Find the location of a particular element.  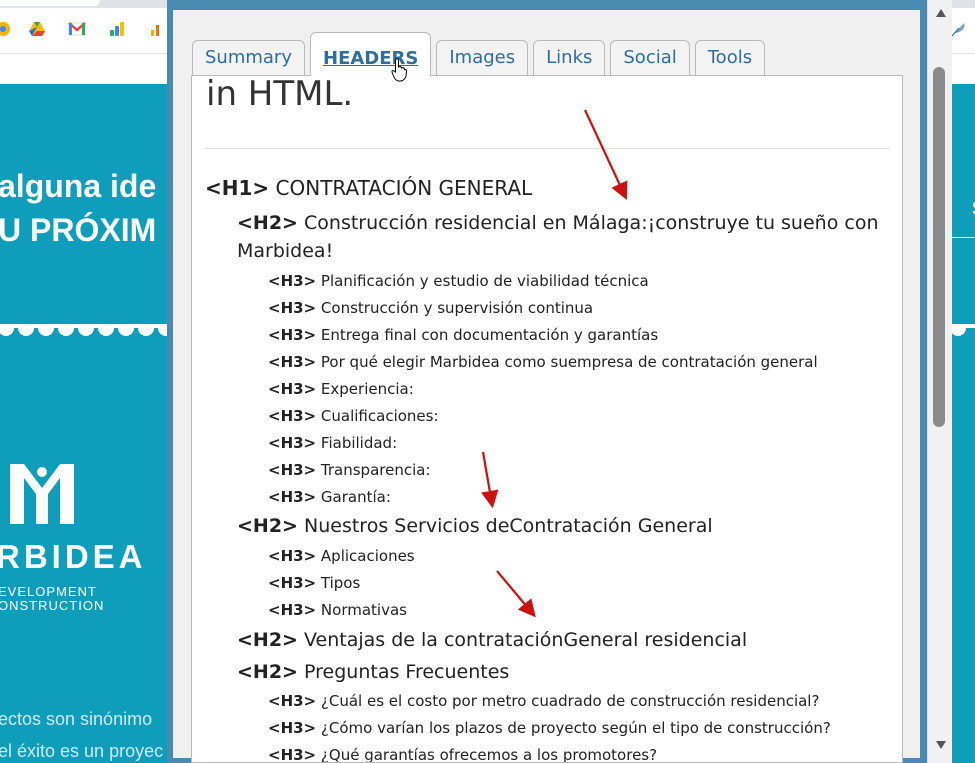

scroll-down-arrow-icon is located at coordinates (941, 745).